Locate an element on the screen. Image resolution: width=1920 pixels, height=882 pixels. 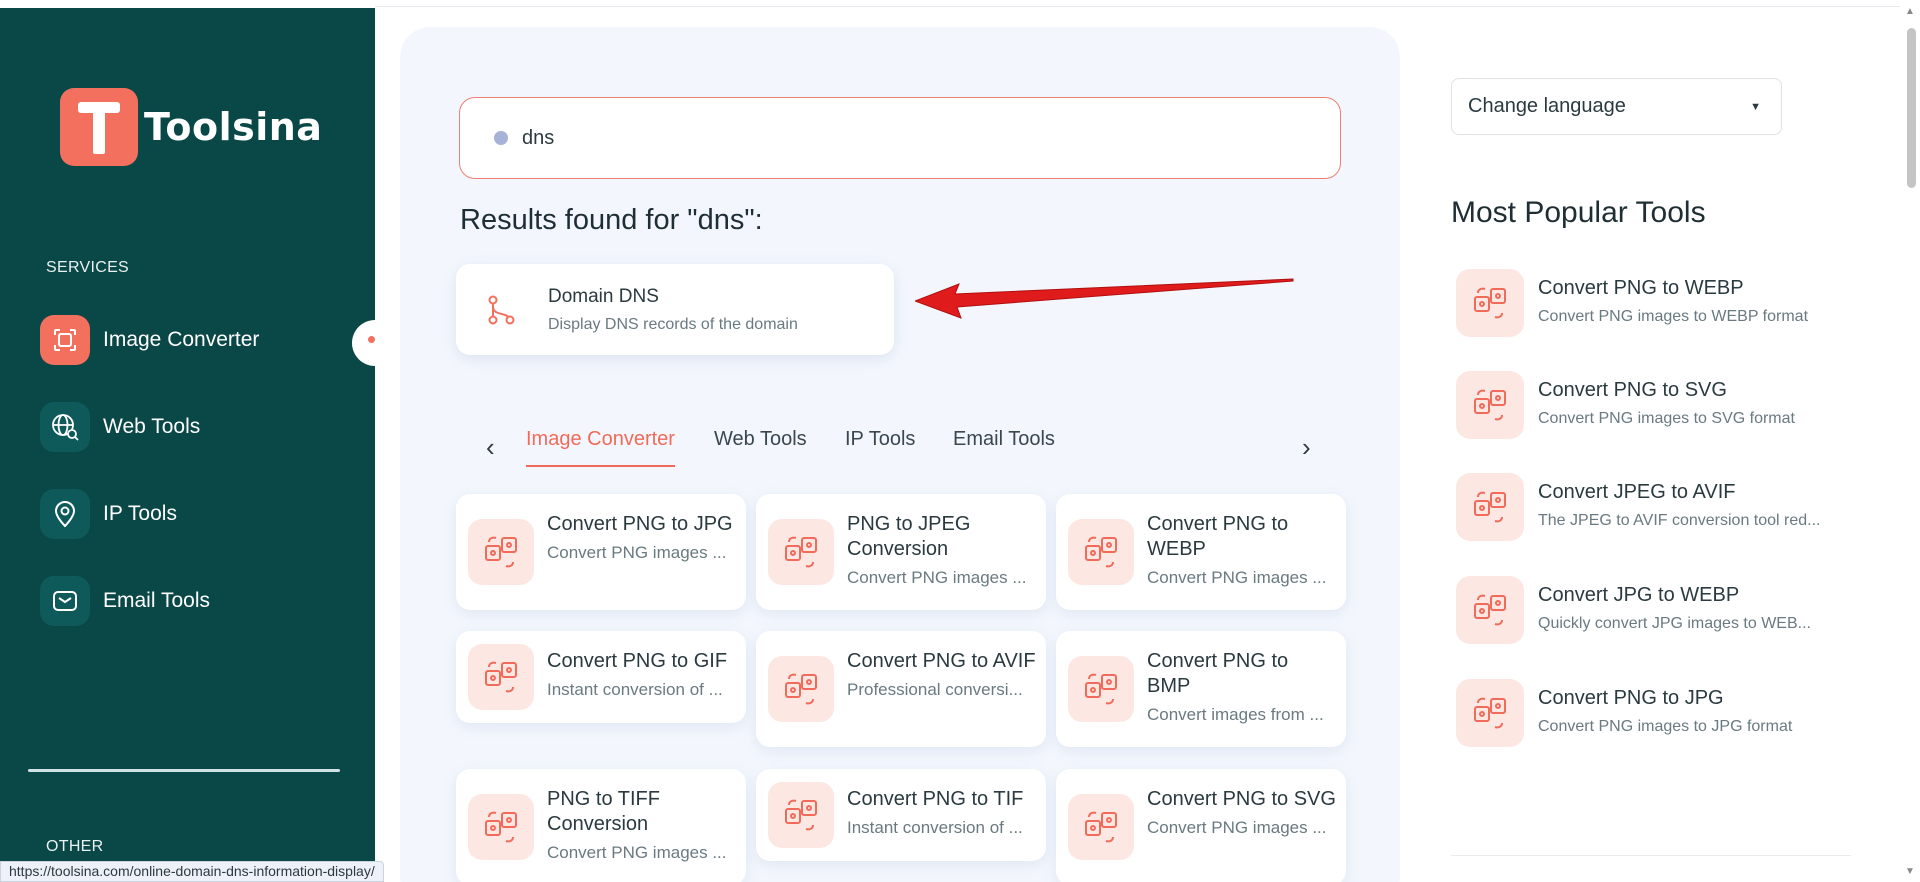
sidebar-item-web-tools: Web Tools is located at coordinates (120, 427).